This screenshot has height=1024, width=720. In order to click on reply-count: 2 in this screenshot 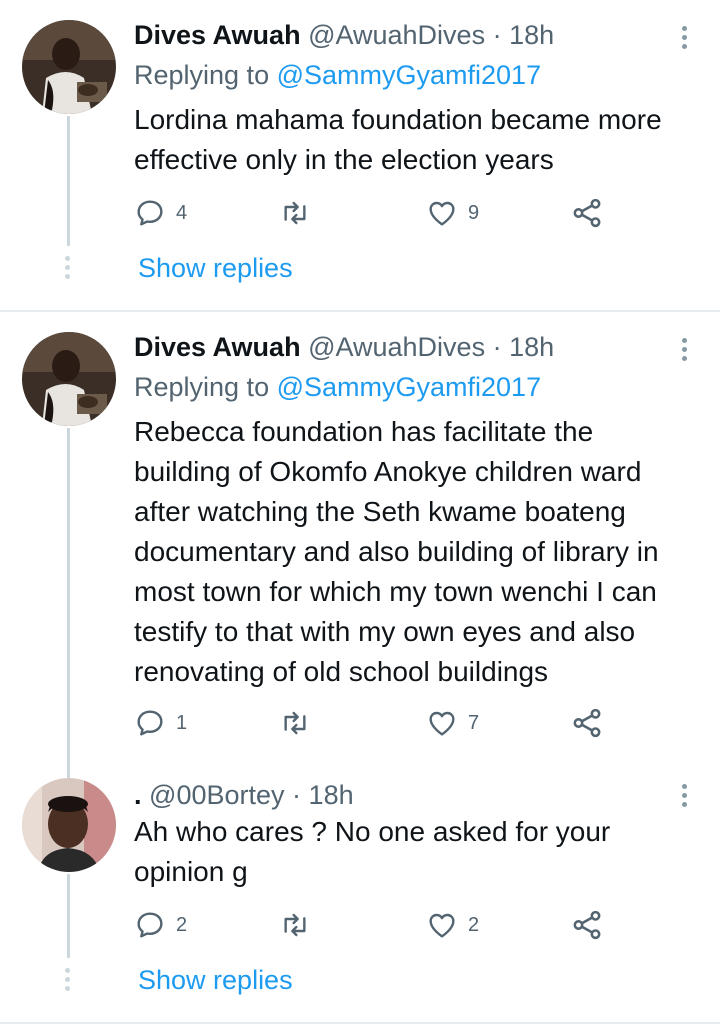, I will do `click(182, 924)`.